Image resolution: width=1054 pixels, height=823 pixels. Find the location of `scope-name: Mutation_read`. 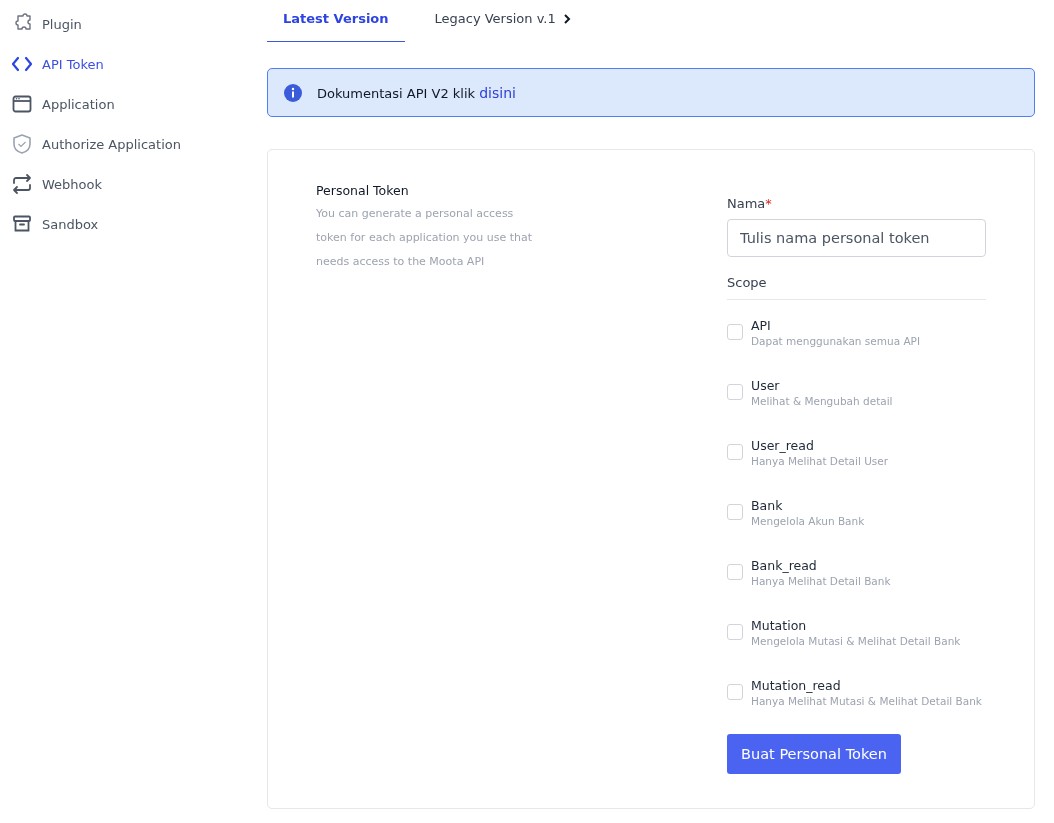

scope-name: Mutation_read is located at coordinates (796, 685).